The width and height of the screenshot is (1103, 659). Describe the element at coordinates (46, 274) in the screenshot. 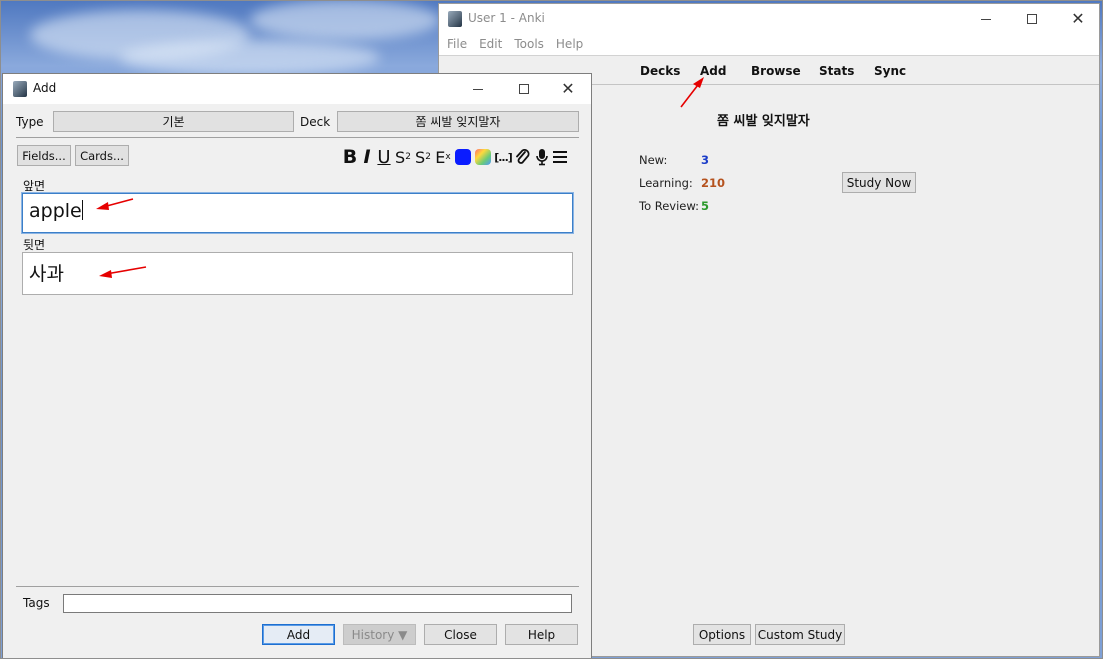

I see `back-field-text: 사과` at that location.